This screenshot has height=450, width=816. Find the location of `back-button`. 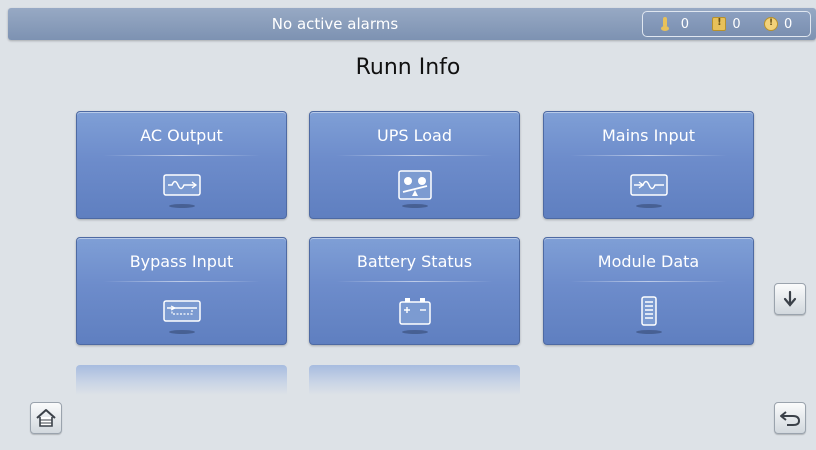

back-button is located at coordinates (790, 418).